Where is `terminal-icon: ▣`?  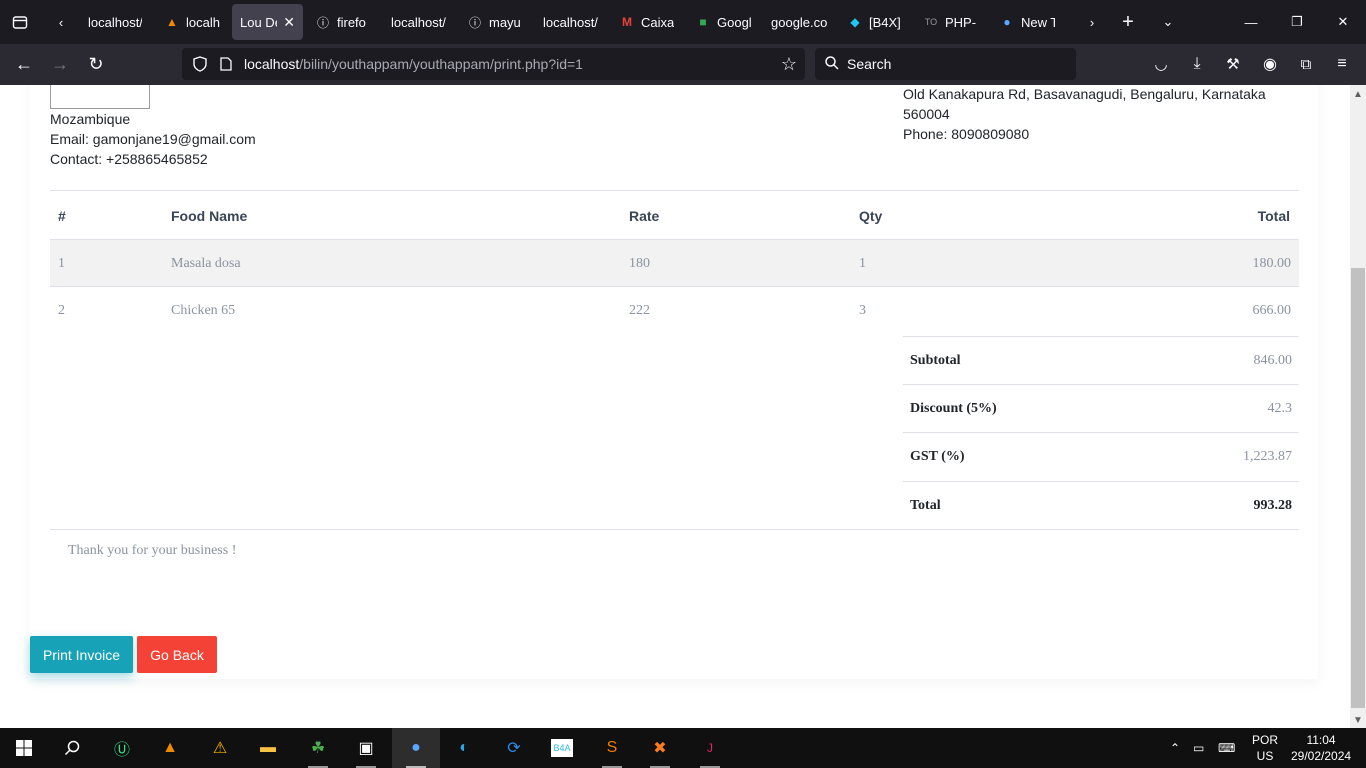
terminal-icon: ▣ is located at coordinates (366, 748).